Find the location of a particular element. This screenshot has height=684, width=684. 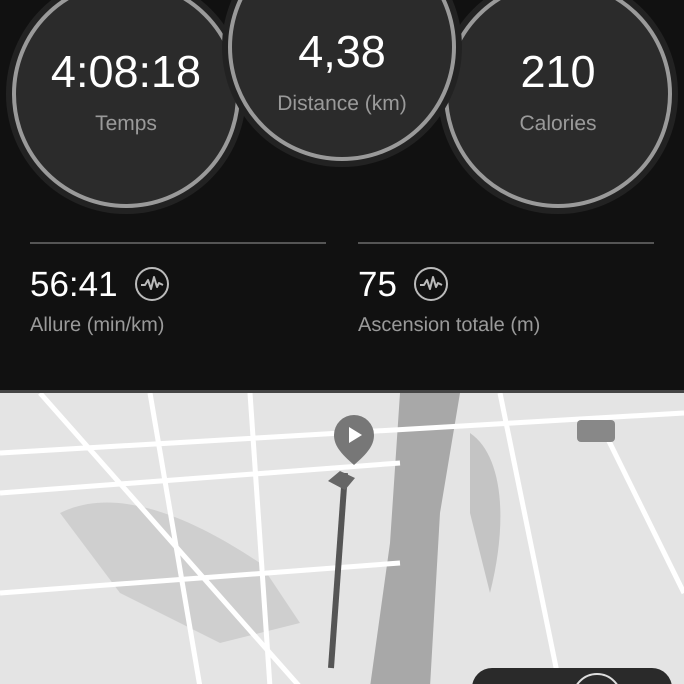

stat-value: 75 is located at coordinates (377, 284).